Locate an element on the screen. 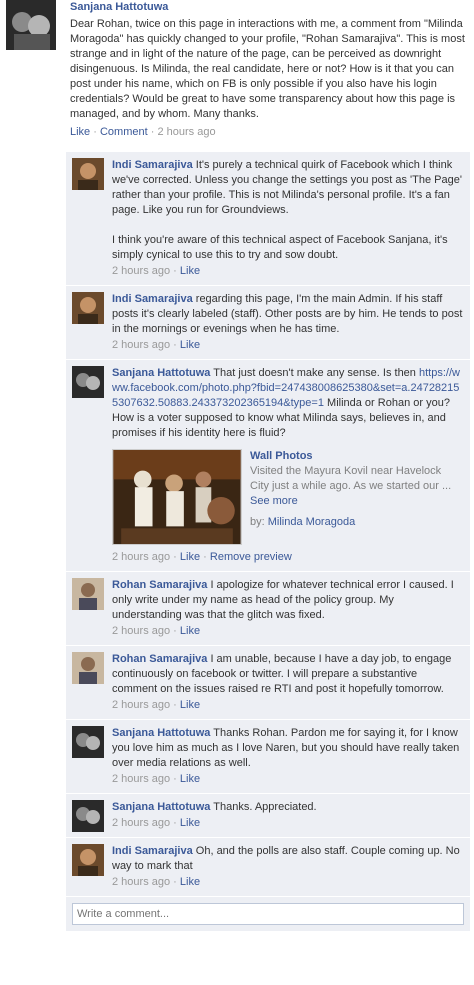  comment-composer is located at coordinates (268, 914).